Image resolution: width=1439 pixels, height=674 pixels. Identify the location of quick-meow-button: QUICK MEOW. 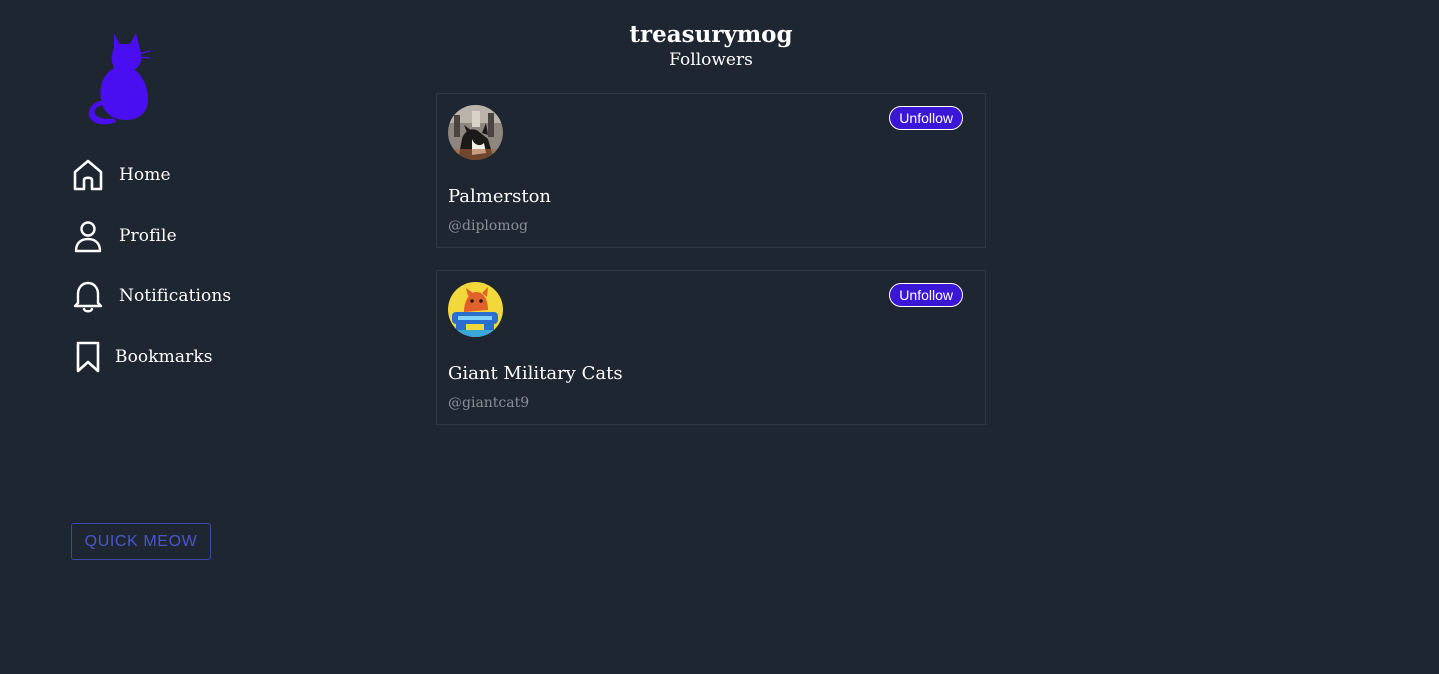
(141, 541).